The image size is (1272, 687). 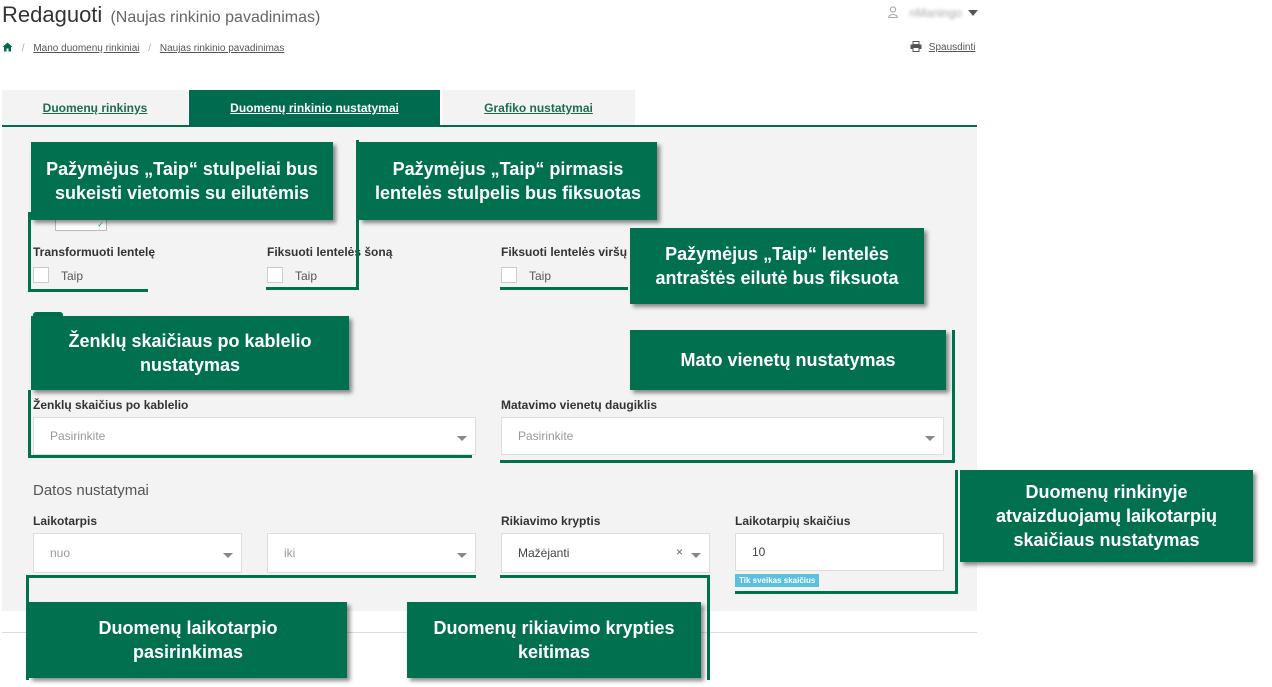 I want to click on sort-select: Mažėjanti ×, so click(x=605, y=553).